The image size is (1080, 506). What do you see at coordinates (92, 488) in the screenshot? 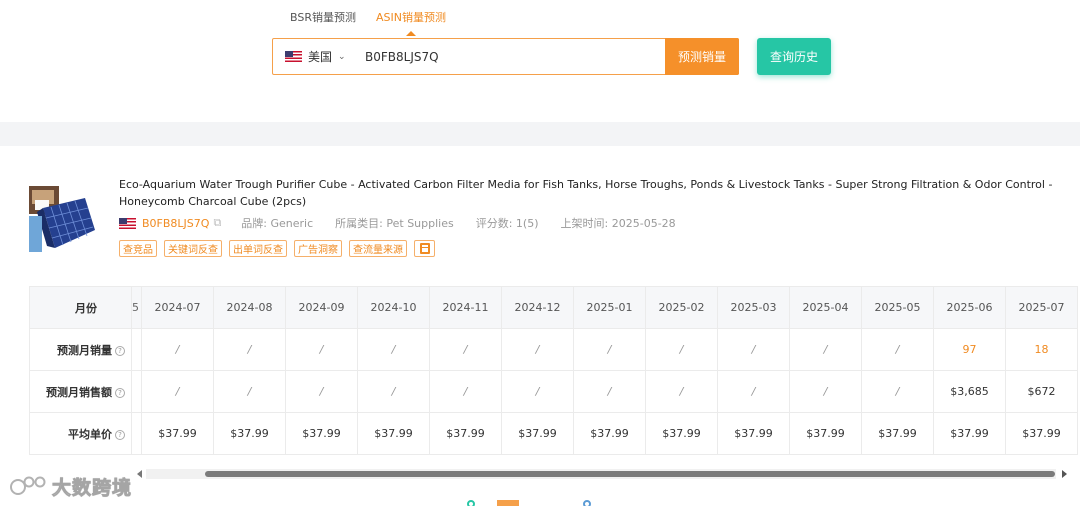
I see `watermark-text: 大数跨境` at bounding box center [92, 488].